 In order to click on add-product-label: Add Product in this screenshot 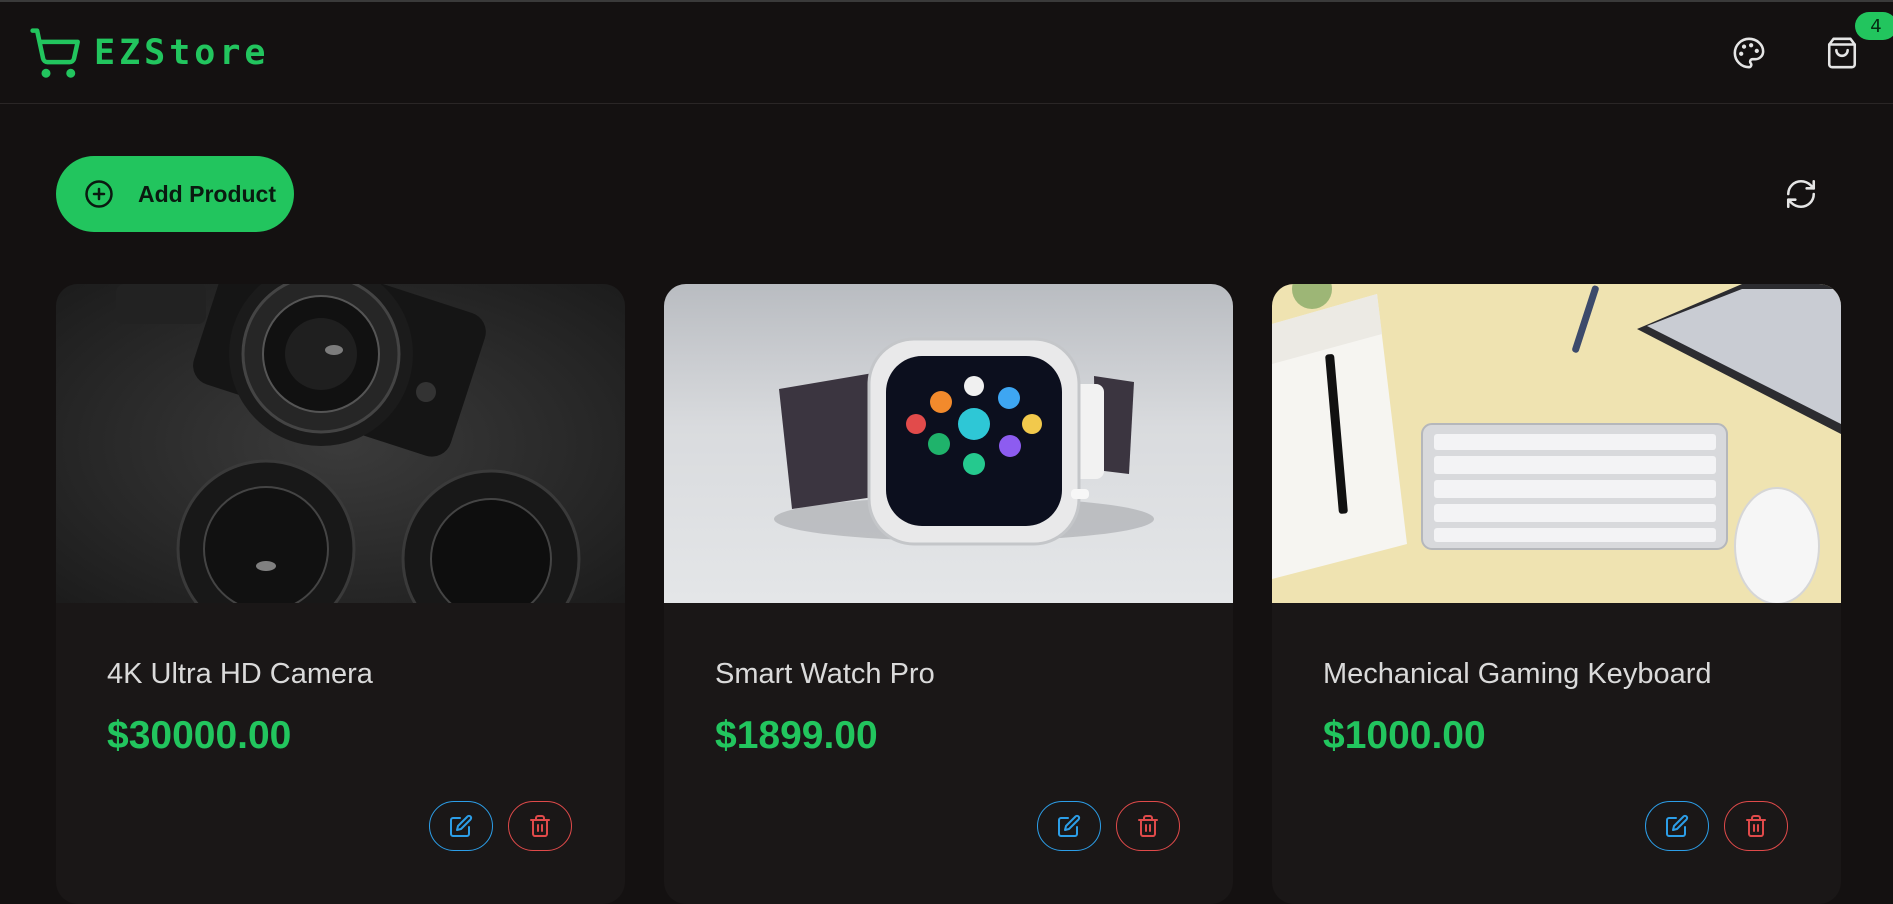, I will do `click(207, 193)`.